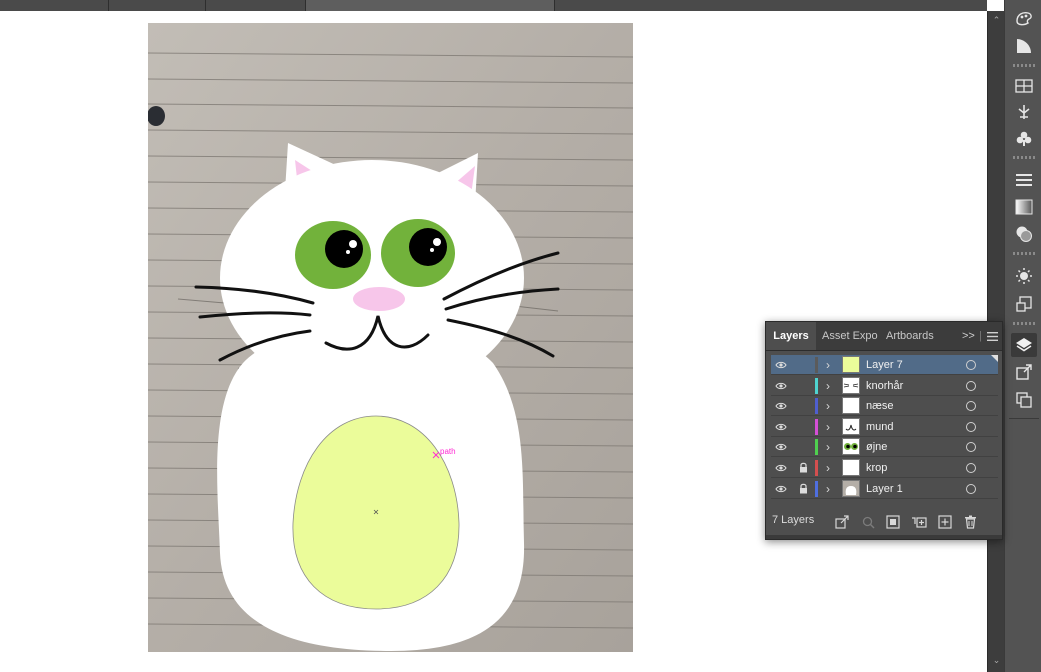 The image size is (1041, 672). What do you see at coordinates (1024, 345) in the screenshot?
I see `layers-icon` at bounding box center [1024, 345].